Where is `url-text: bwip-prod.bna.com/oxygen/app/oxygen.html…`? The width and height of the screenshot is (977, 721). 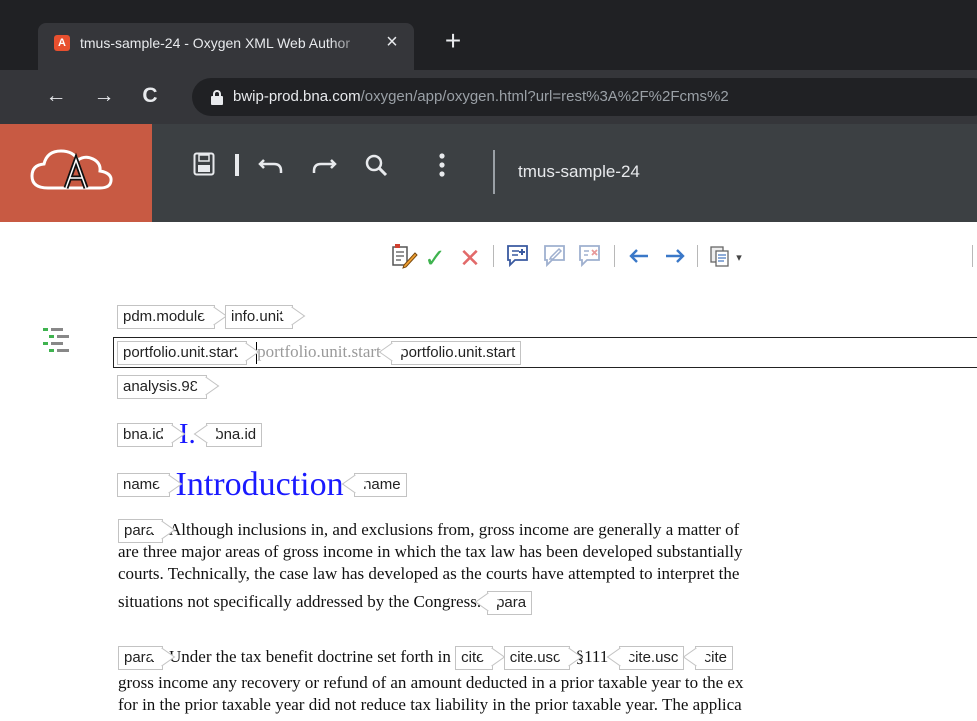 url-text: bwip-prod.bna.com/oxygen/app/oxygen.html… is located at coordinates (481, 97).